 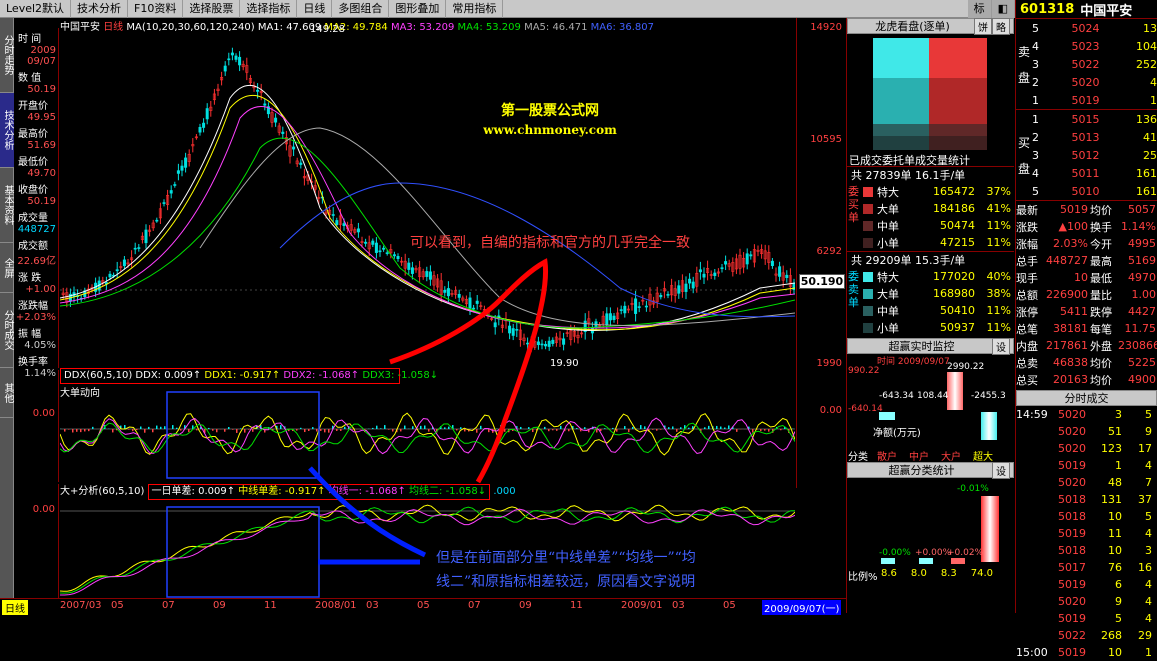 What do you see at coordinates (168, 605) in the screenshot?
I see `time-tick: 07` at bounding box center [168, 605].